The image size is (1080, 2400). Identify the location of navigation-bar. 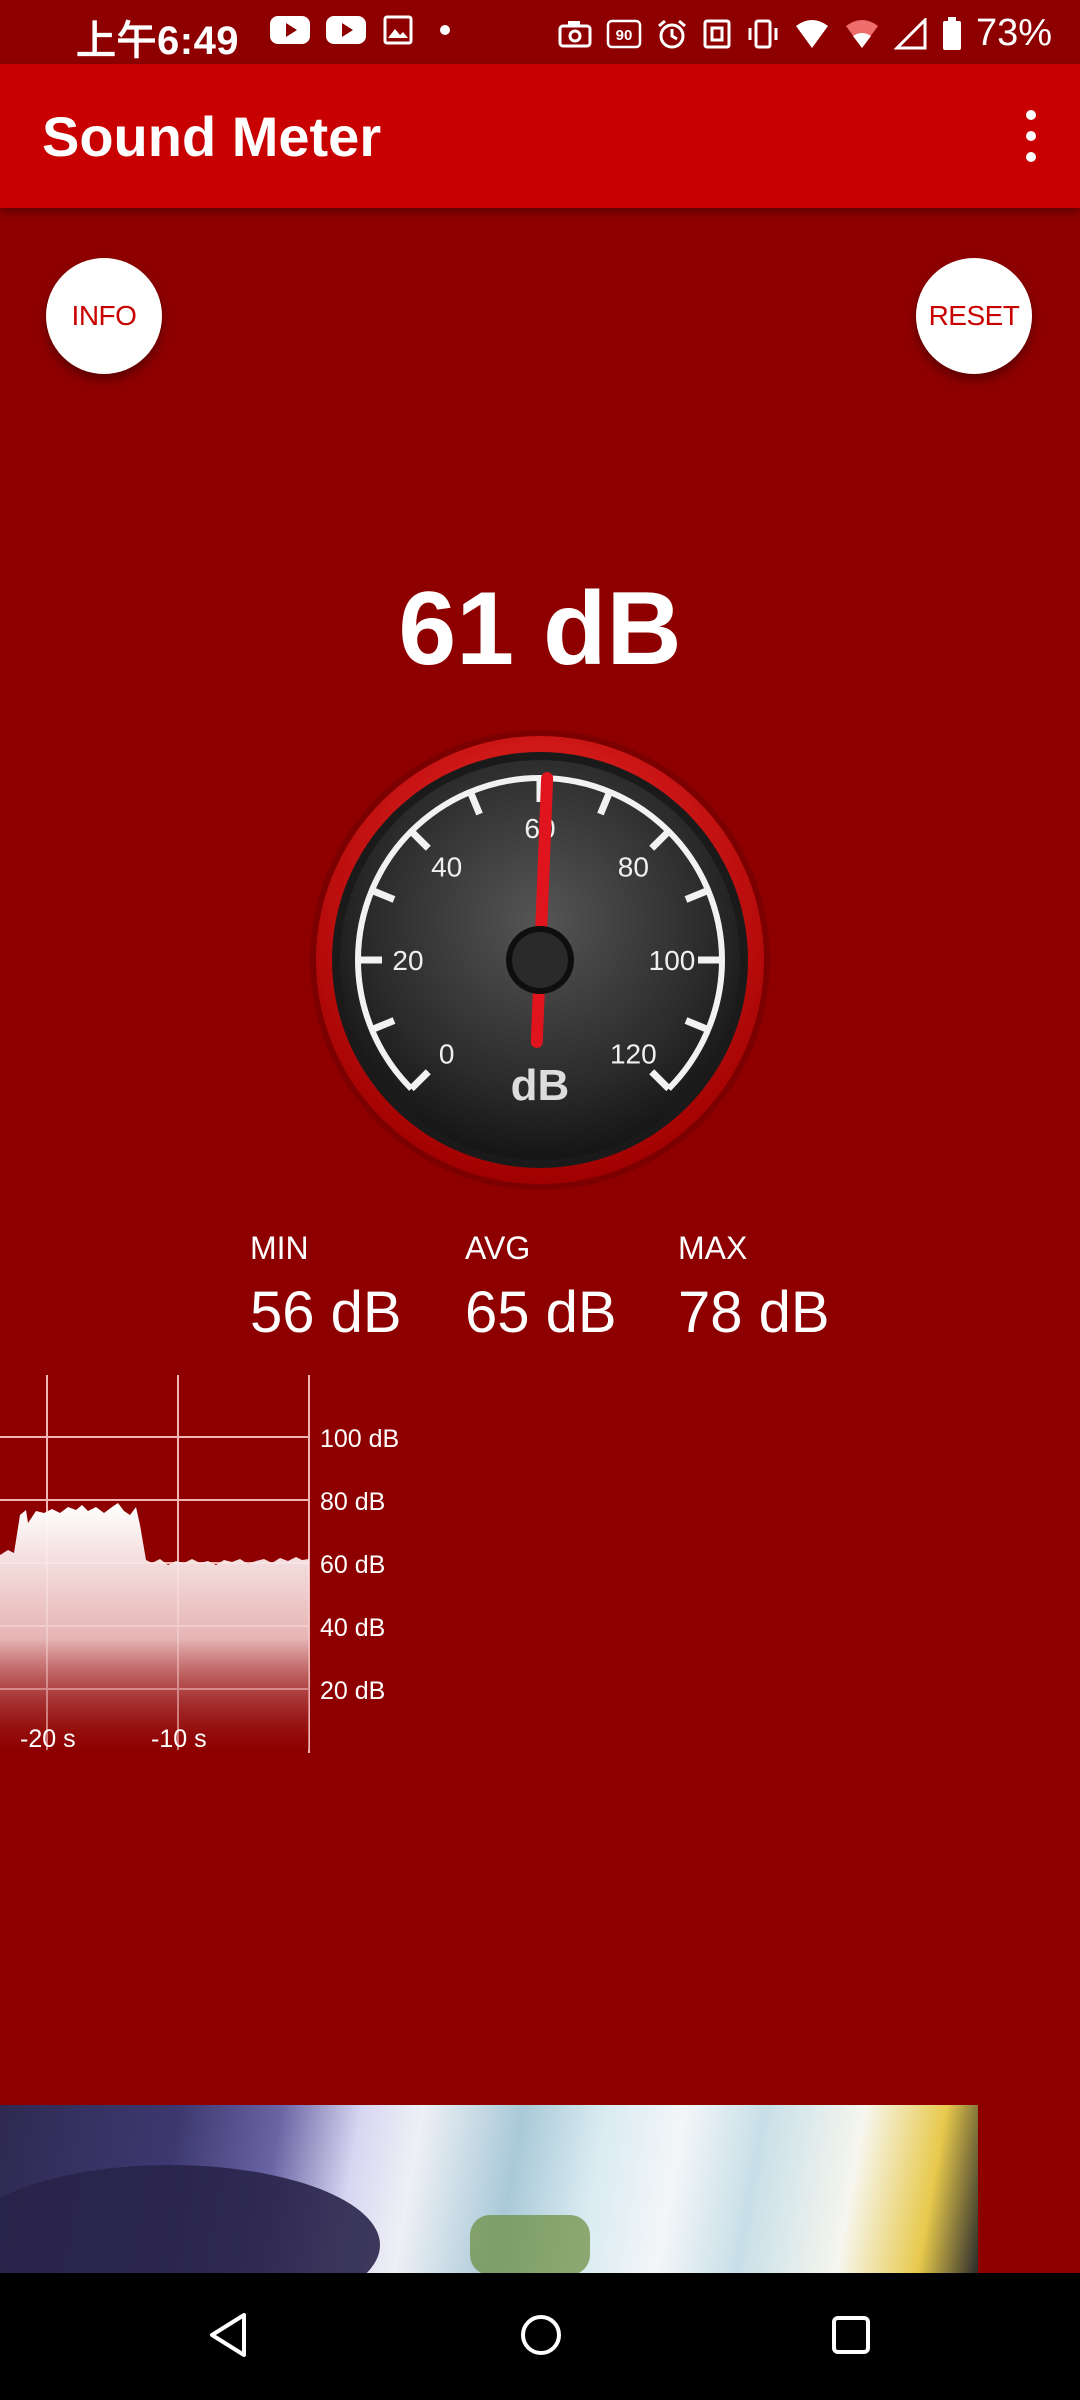
(540, 2336).